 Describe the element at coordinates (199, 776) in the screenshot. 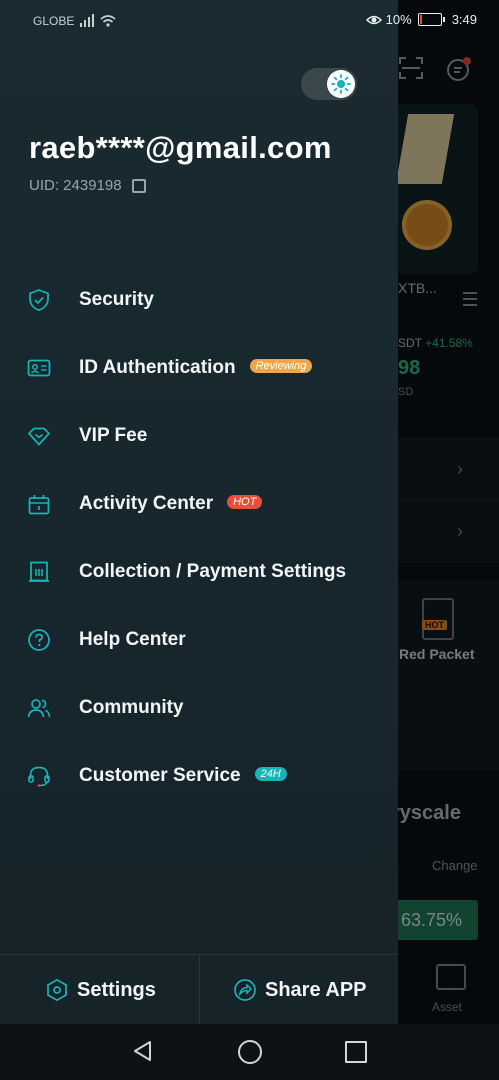

I see `menu-item-customer-service: Customer Service 24H` at that location.